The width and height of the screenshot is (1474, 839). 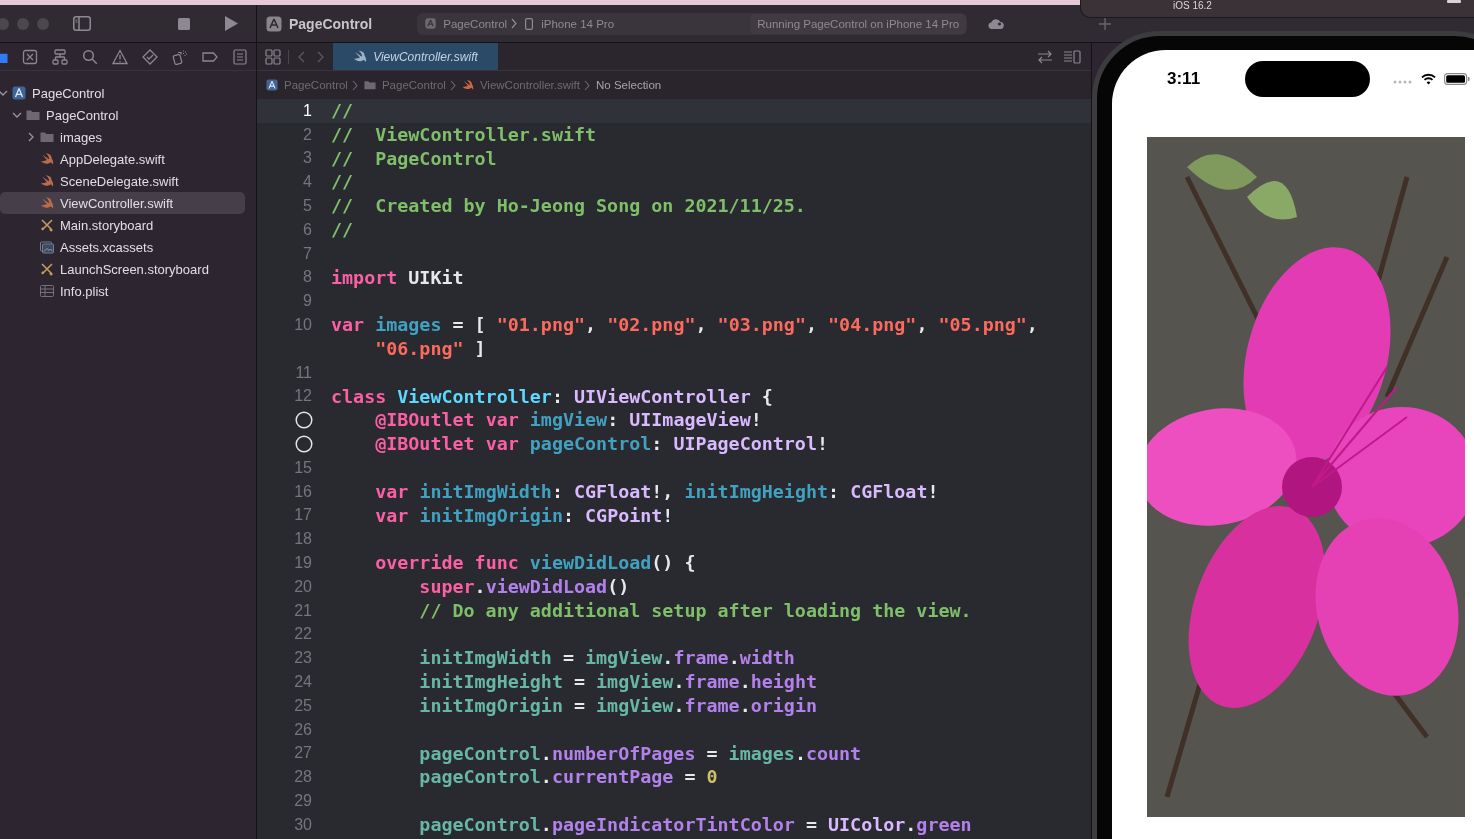 I want to click on status-time: 3:11, so click(x=1184, y=79).